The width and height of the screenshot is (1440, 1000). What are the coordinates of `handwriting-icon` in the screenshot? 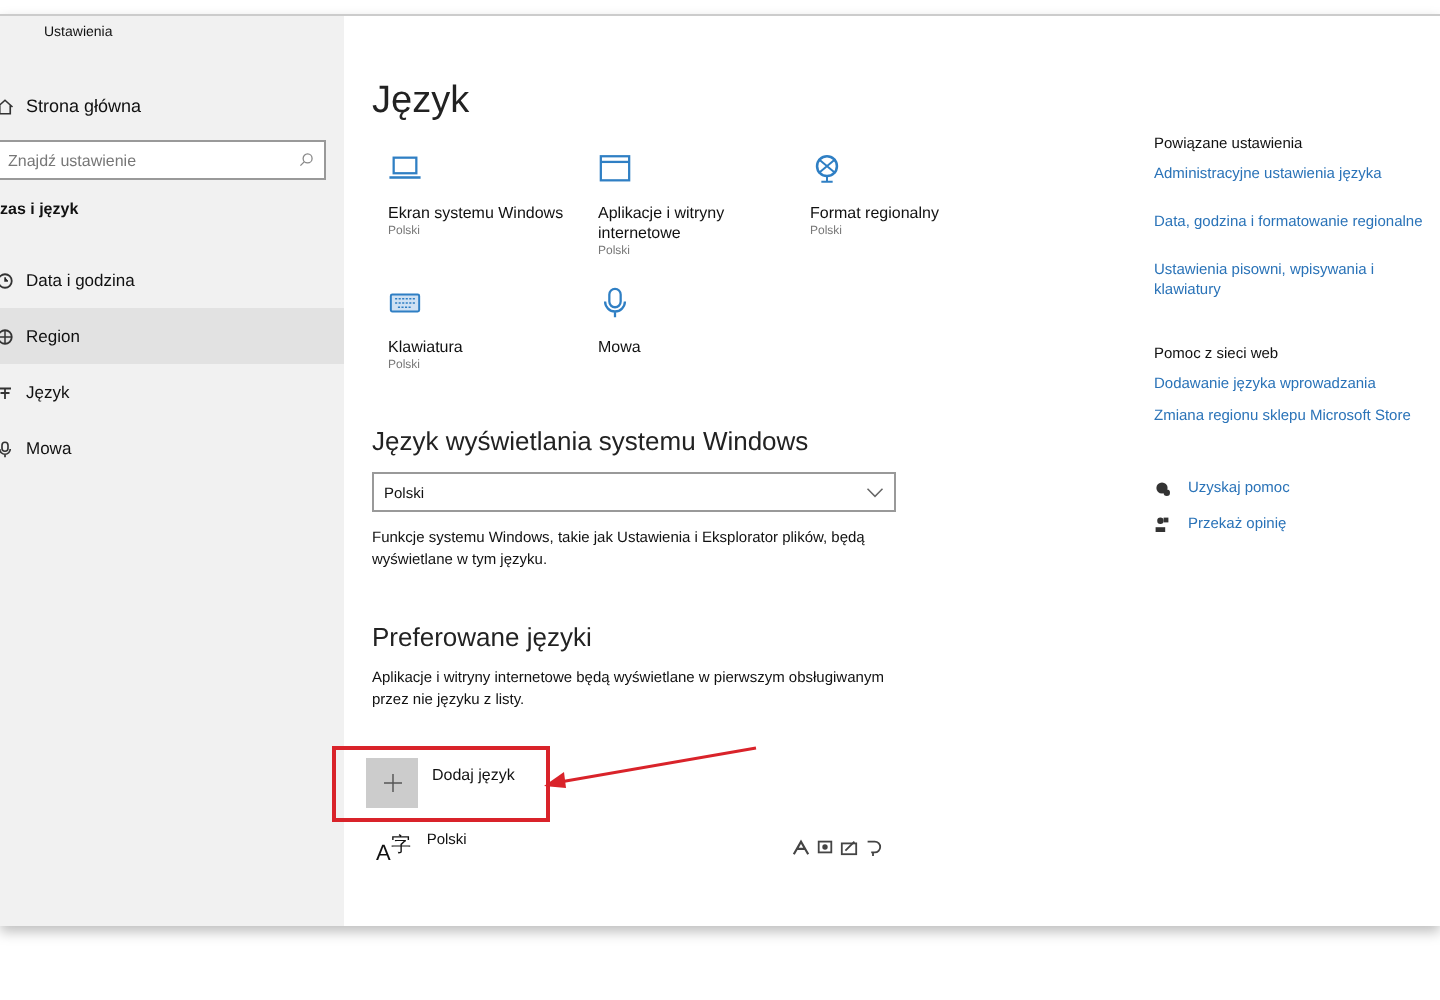 It's located at (849, 847).